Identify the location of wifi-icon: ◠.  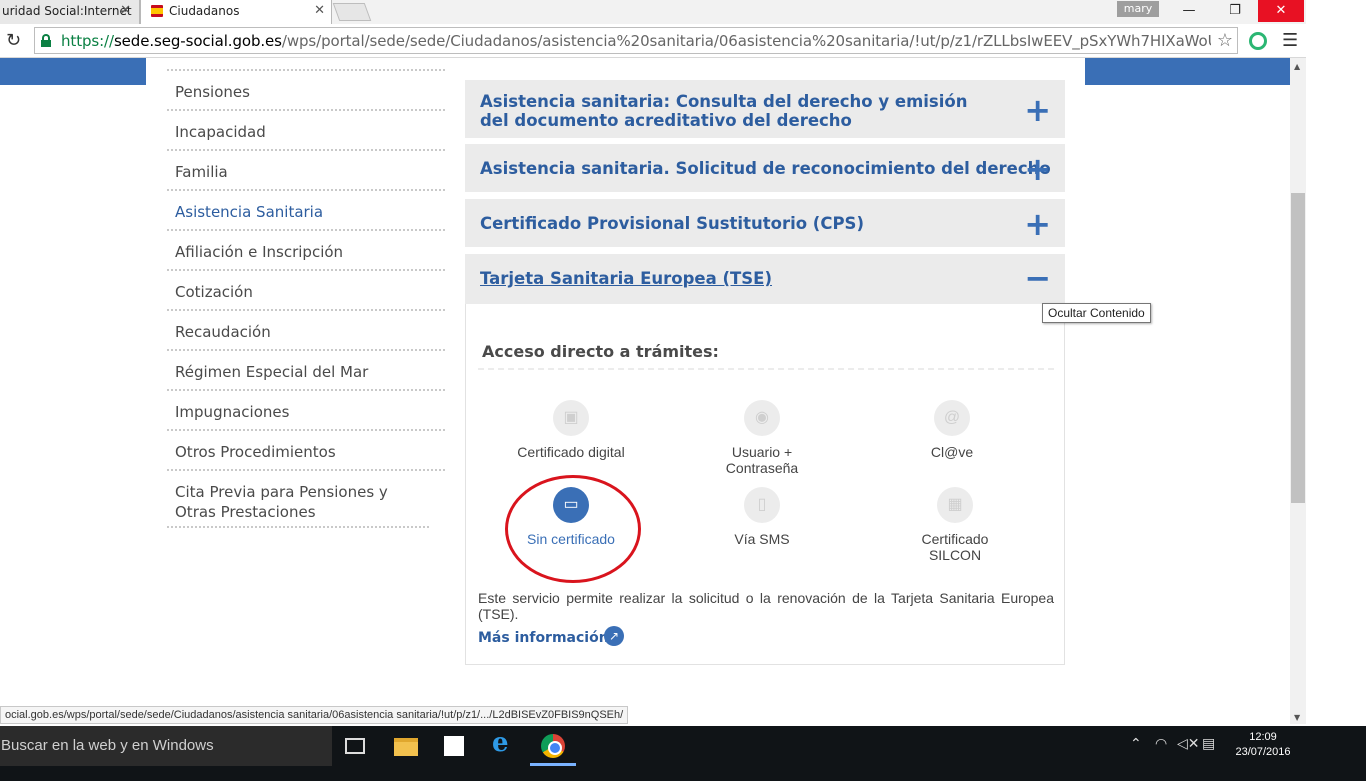
(1161, 744).